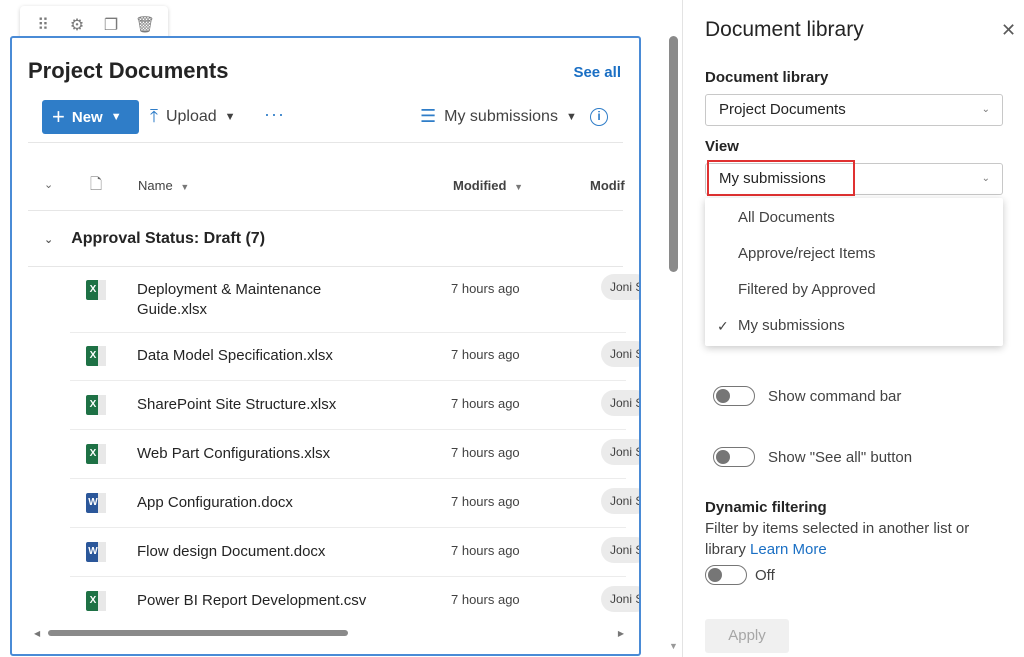 The image size is (1024, 657). I want to click on scroll-left-icon: ◀, so click(37, 633).